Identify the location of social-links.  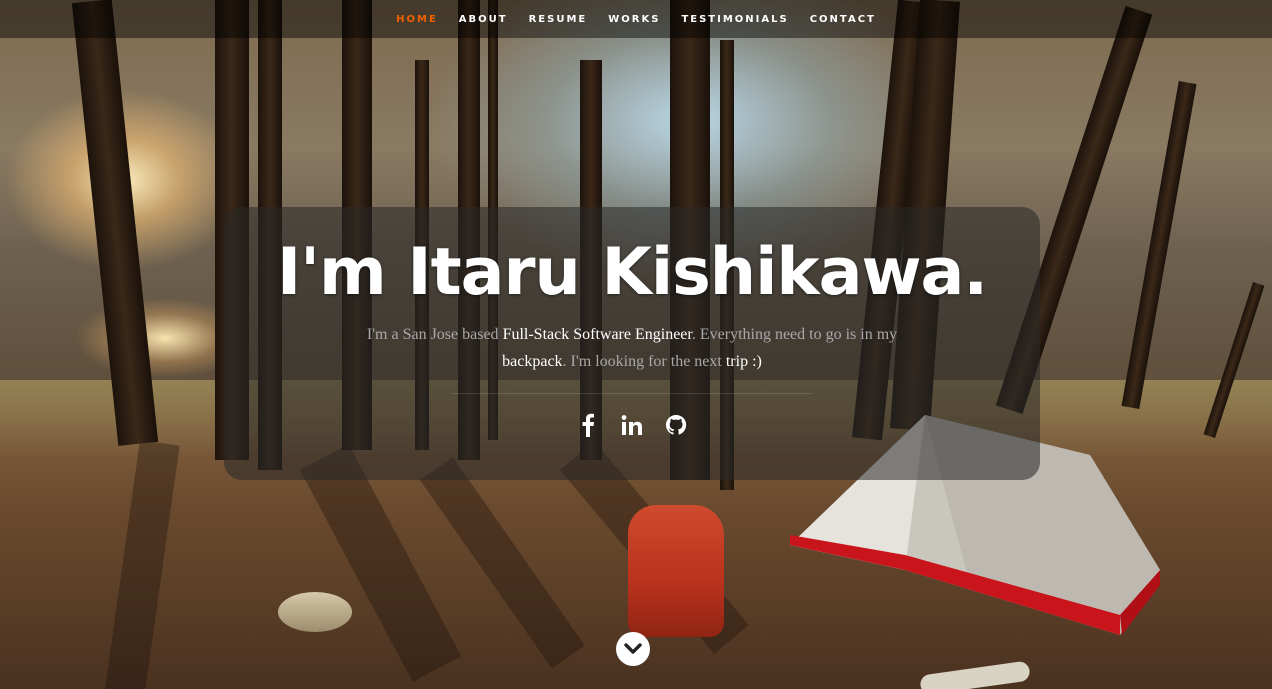
(632, 425).